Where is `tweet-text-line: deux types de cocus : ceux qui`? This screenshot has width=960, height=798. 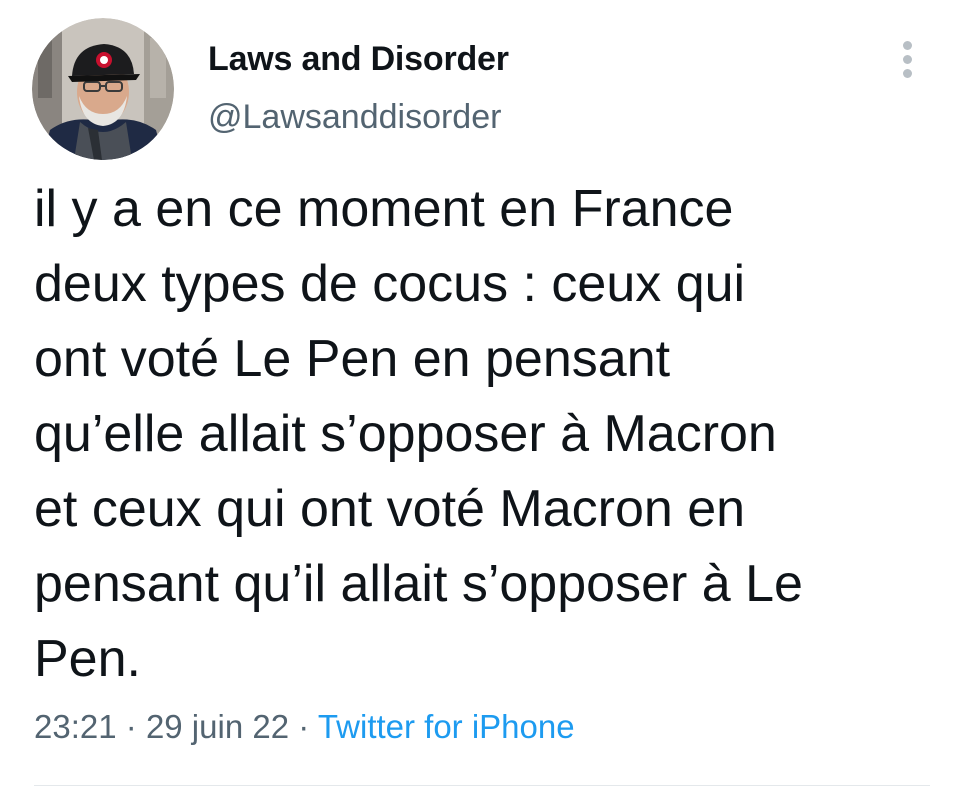
tweet-text-line: deux types de cocus : ceux qui is located at coordinates (390, 284).